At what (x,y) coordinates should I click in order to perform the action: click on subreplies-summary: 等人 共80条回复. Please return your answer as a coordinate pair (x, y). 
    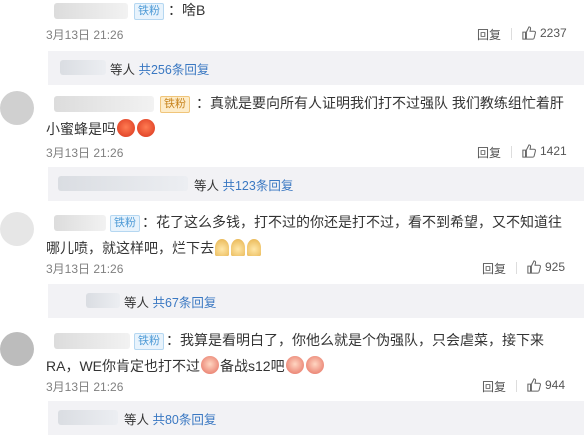
    Looking at the image, I should click on (170, 418).